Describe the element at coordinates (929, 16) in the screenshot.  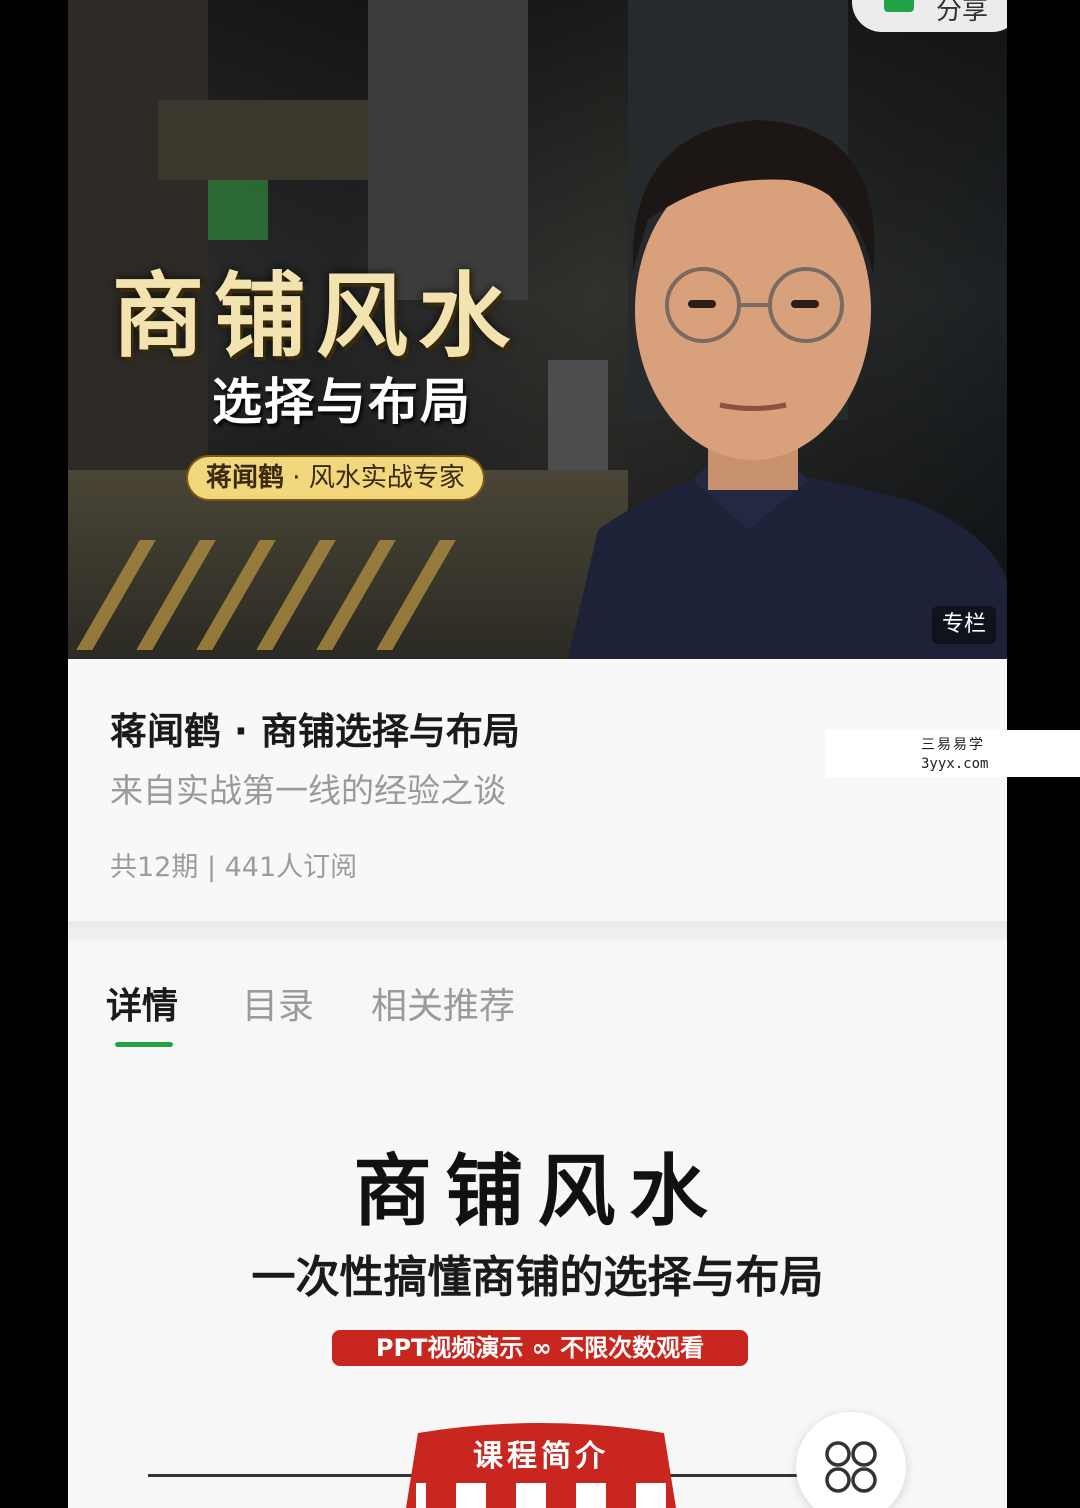
I see `share-button: 分享` at that location.